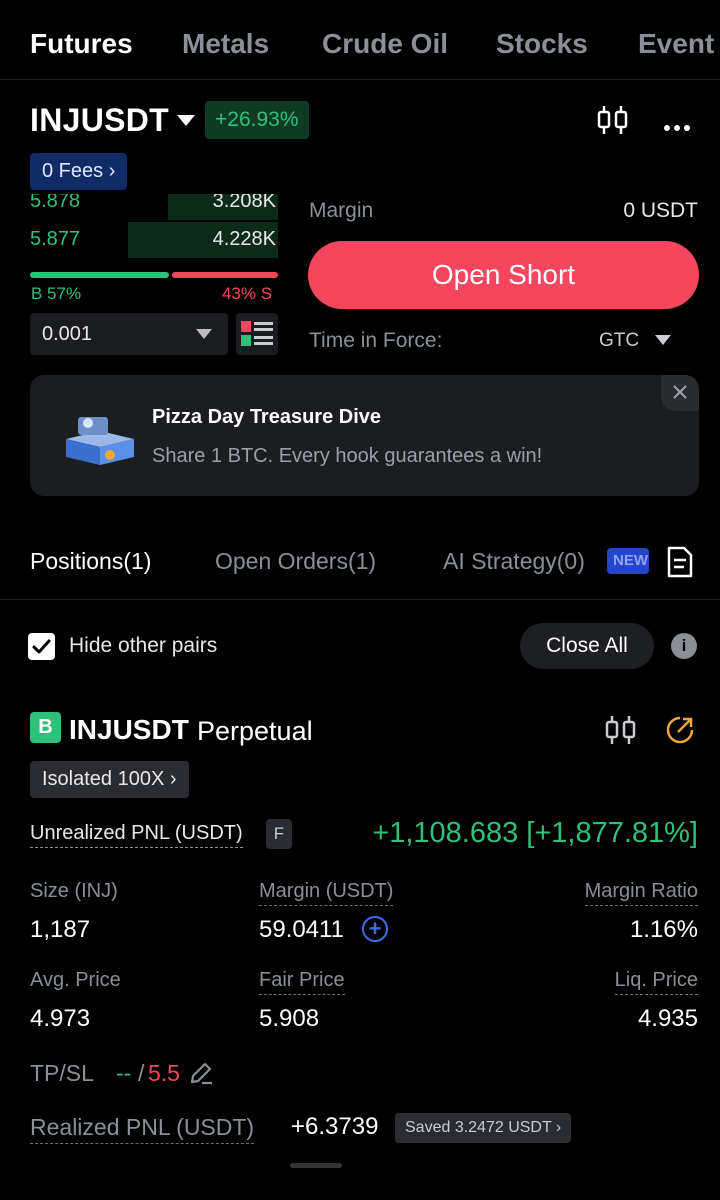  Describe the element at coordinates (67, 334) in the screenshot. I see `precision-value: 0.001` at that location.